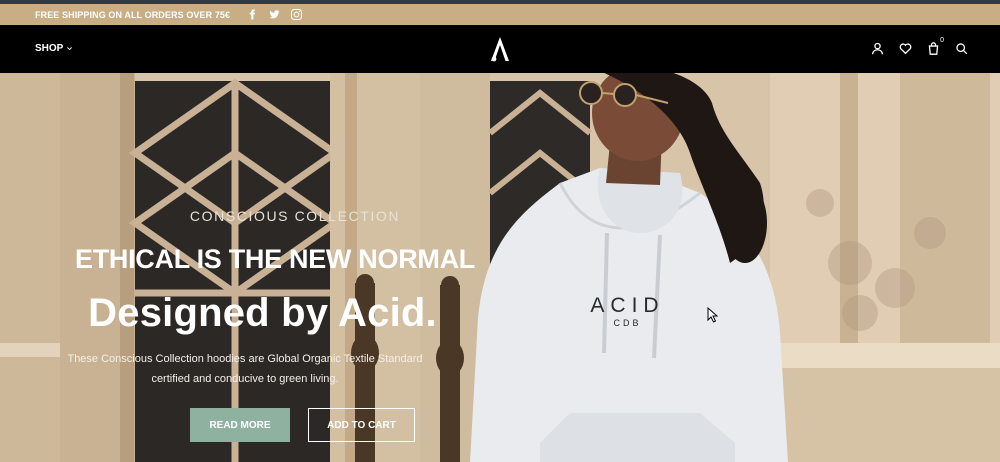 This screenshot has width=1000, height=462. I want to click on hero-eyebrow: CONSCIOUS COLLECTION, so click(295, 216).